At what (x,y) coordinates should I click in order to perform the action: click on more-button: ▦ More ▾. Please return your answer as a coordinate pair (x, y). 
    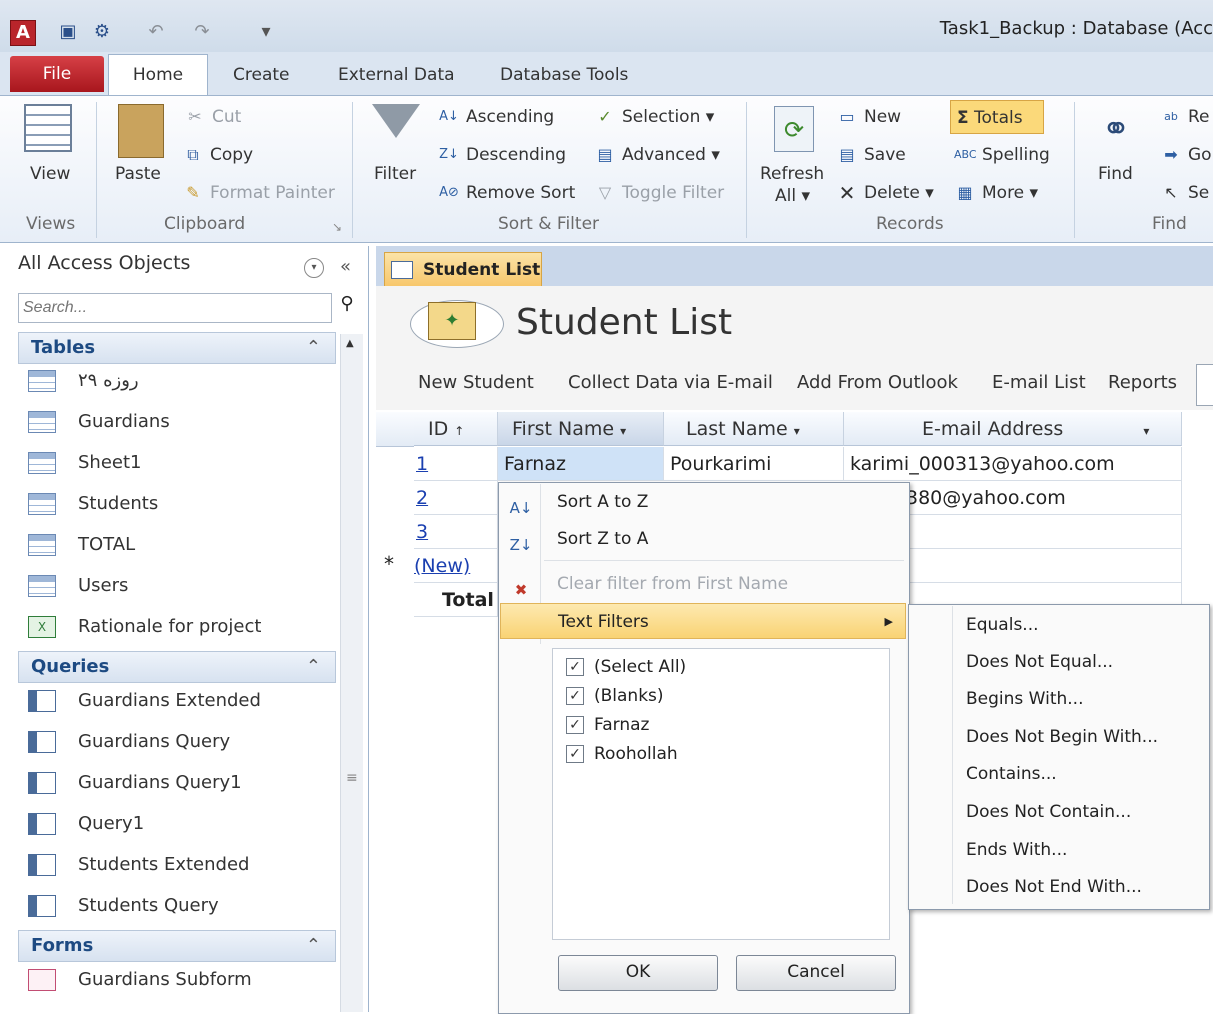
    Looking at the image, I should click on (996, 193).